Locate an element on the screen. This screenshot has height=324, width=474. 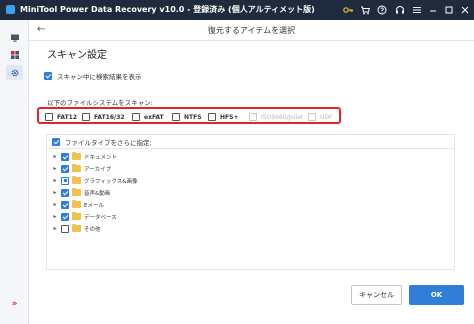
sidebar-item-recovery is located at coordinates (14, 37).